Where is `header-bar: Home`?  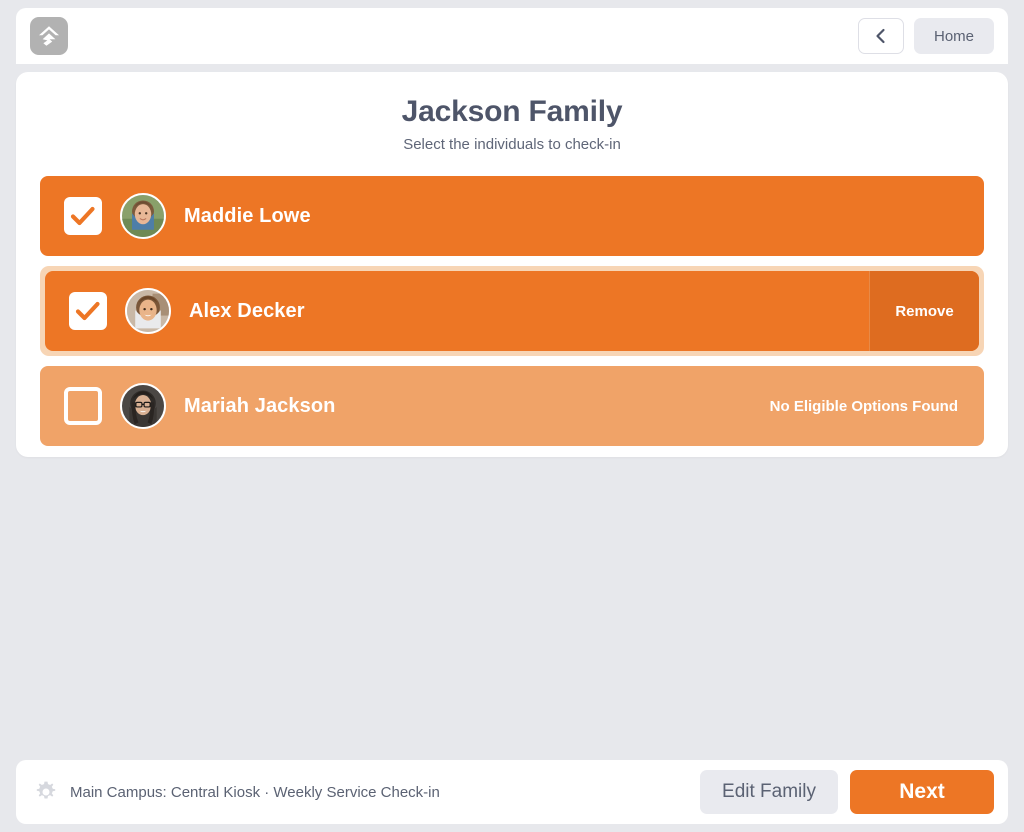
header-bar: Home is located at coordinates (512, 36).